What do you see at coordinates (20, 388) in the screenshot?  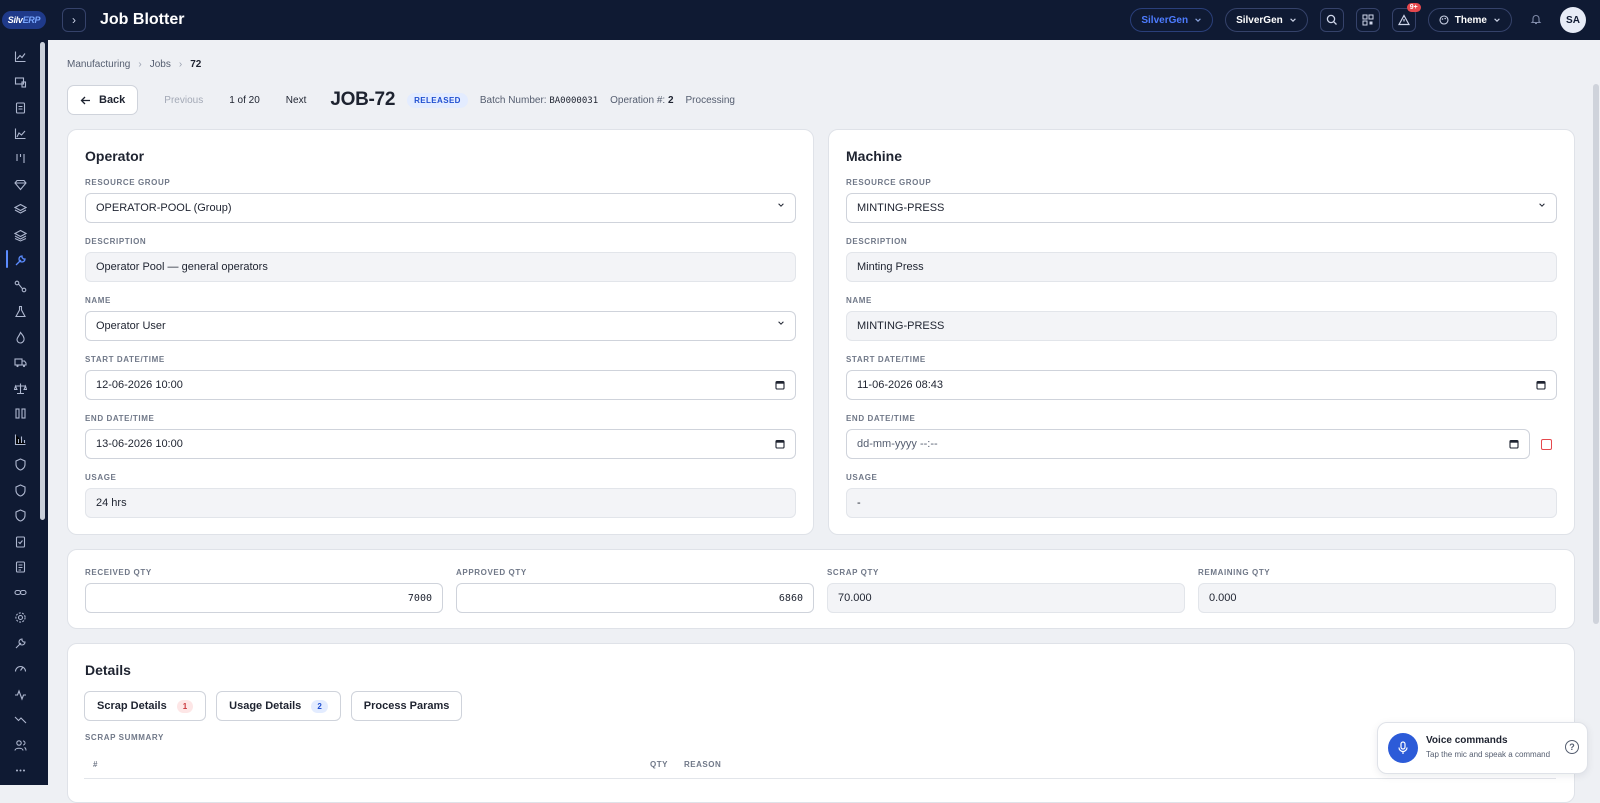 I see `sidebar-item-compliance` at bounding box center [20, 388].